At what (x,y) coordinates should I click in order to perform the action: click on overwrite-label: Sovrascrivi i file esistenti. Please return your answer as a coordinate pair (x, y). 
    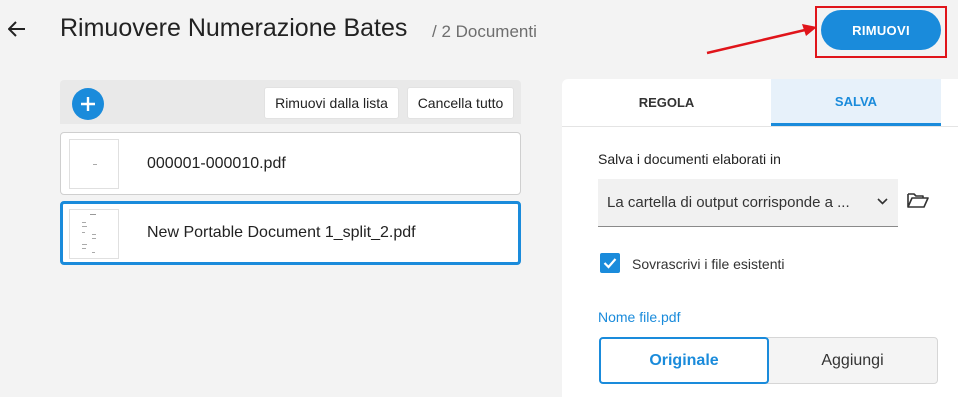
    Looking at the image, I should click on (708, 264).